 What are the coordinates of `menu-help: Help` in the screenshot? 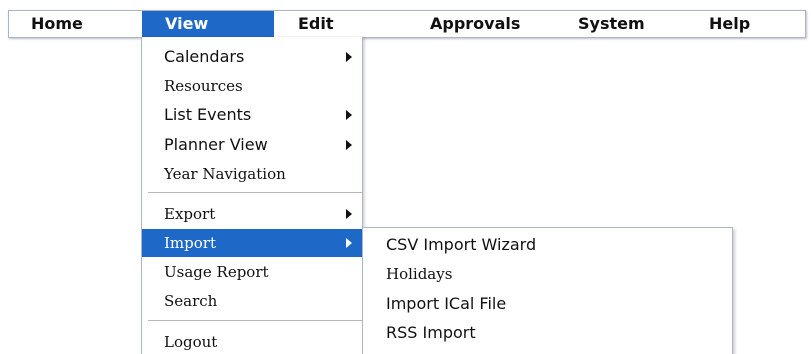 It's located at (749, 24).